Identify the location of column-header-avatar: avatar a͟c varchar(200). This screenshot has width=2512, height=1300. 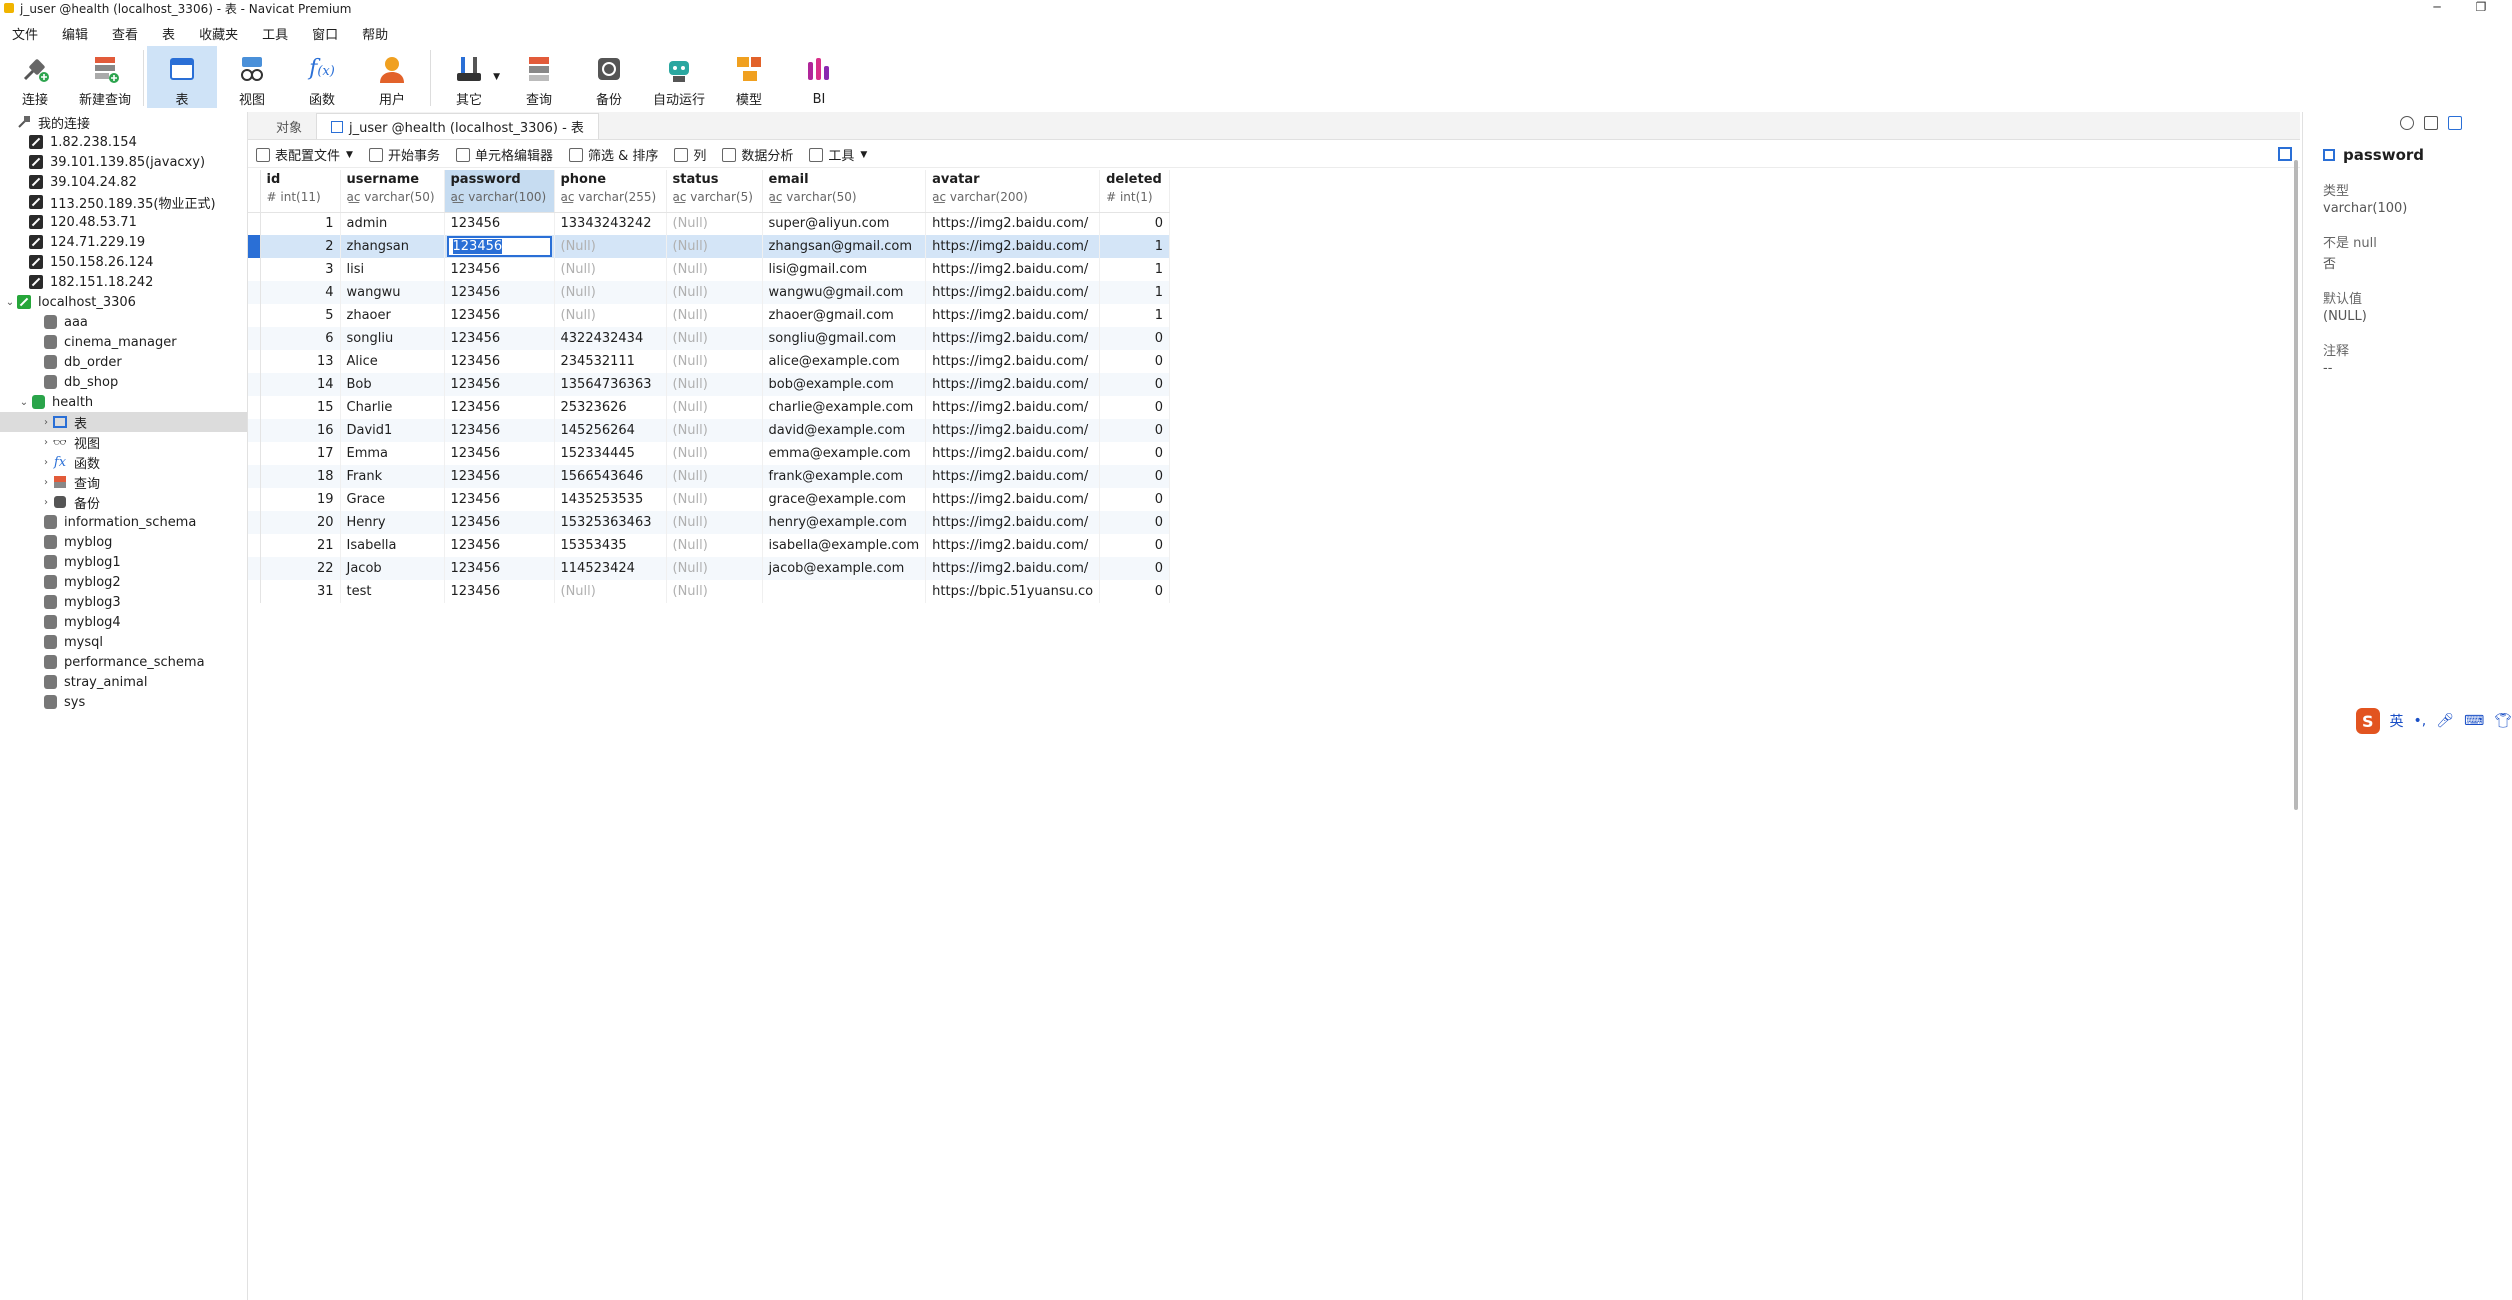
(1013, 191).